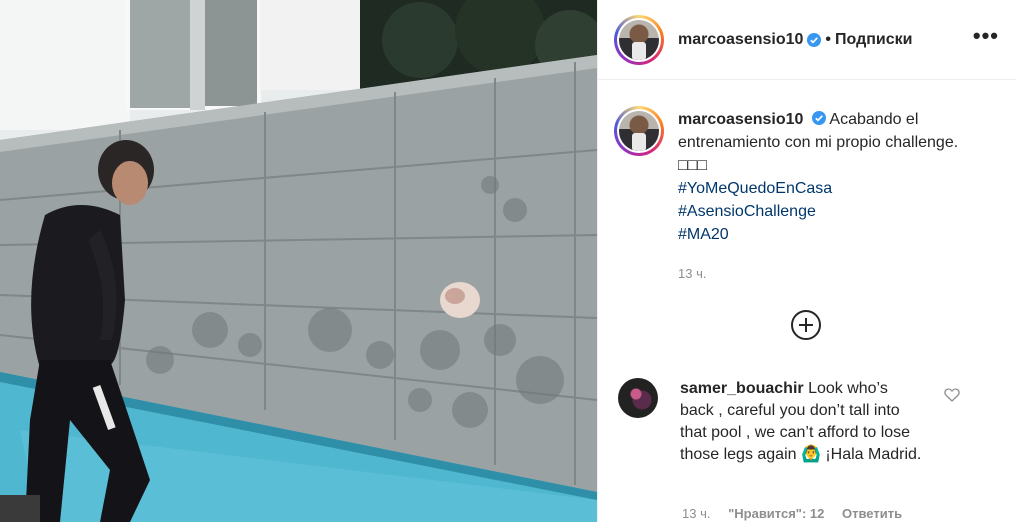 The image size is (1016, 522). Describe the element at coordinates (806, 325) in the screenshot. I see `load-more-comments-icon` at that location.